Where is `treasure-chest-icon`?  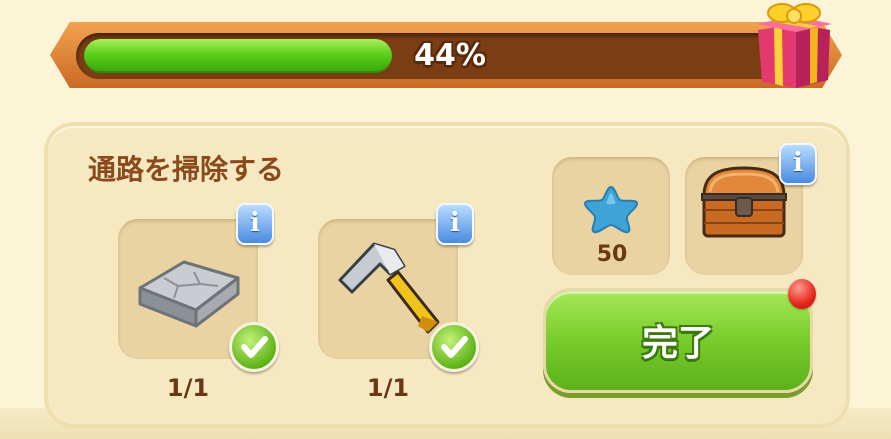
treasure-chest-icon is located at coordinates (744, 202).